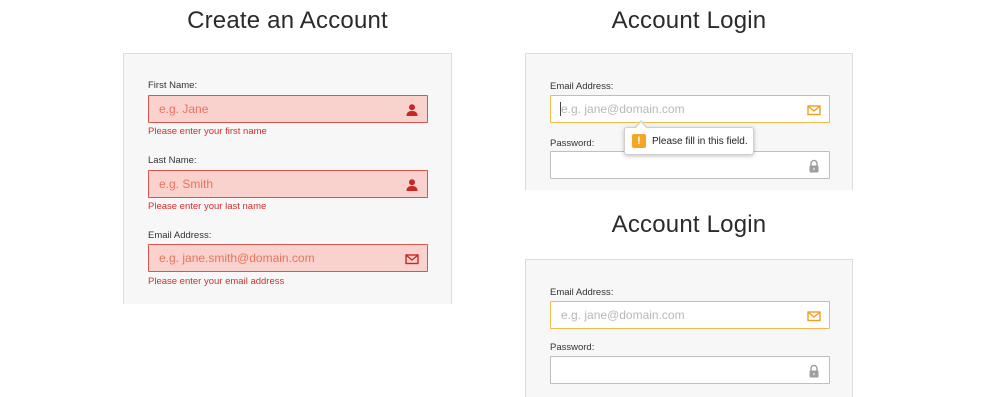  What do you see at coordinates (173, 85) in the screenshot?
I see `first-name-label: First Name:` at bounding box center [173, 85].